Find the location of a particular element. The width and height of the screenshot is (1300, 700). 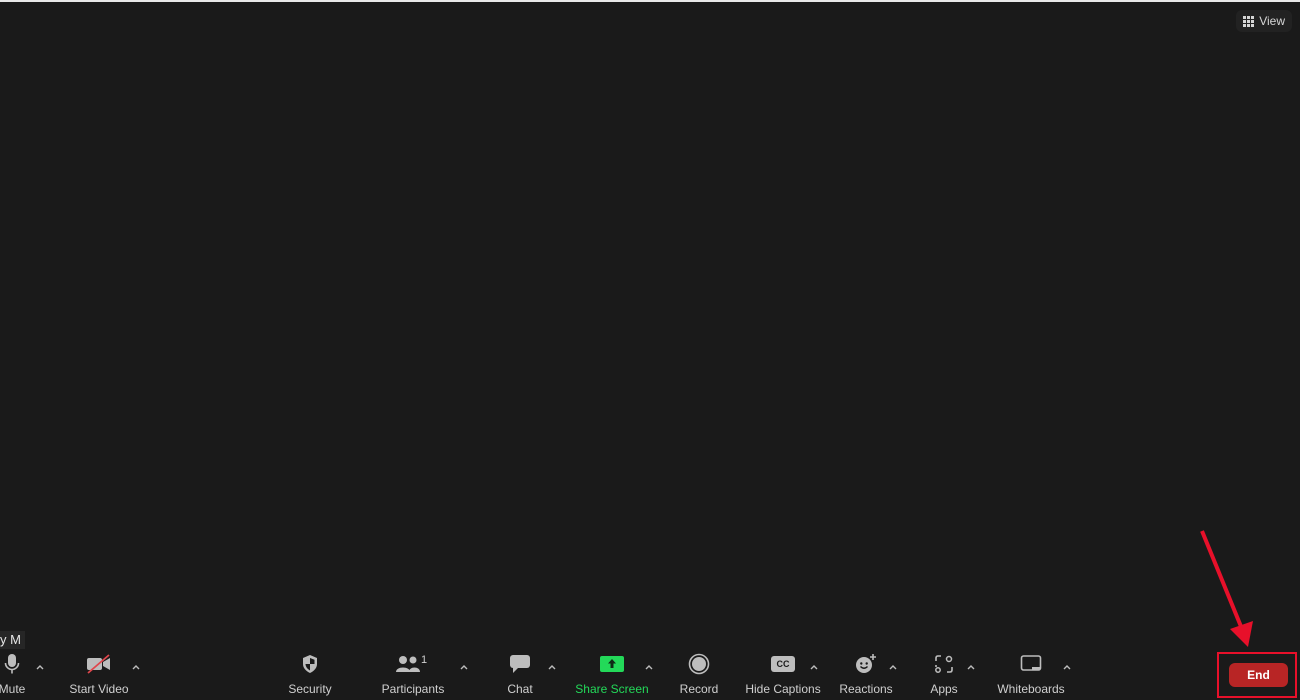

whiteboard-icon is located at coordinates (1031, 663).